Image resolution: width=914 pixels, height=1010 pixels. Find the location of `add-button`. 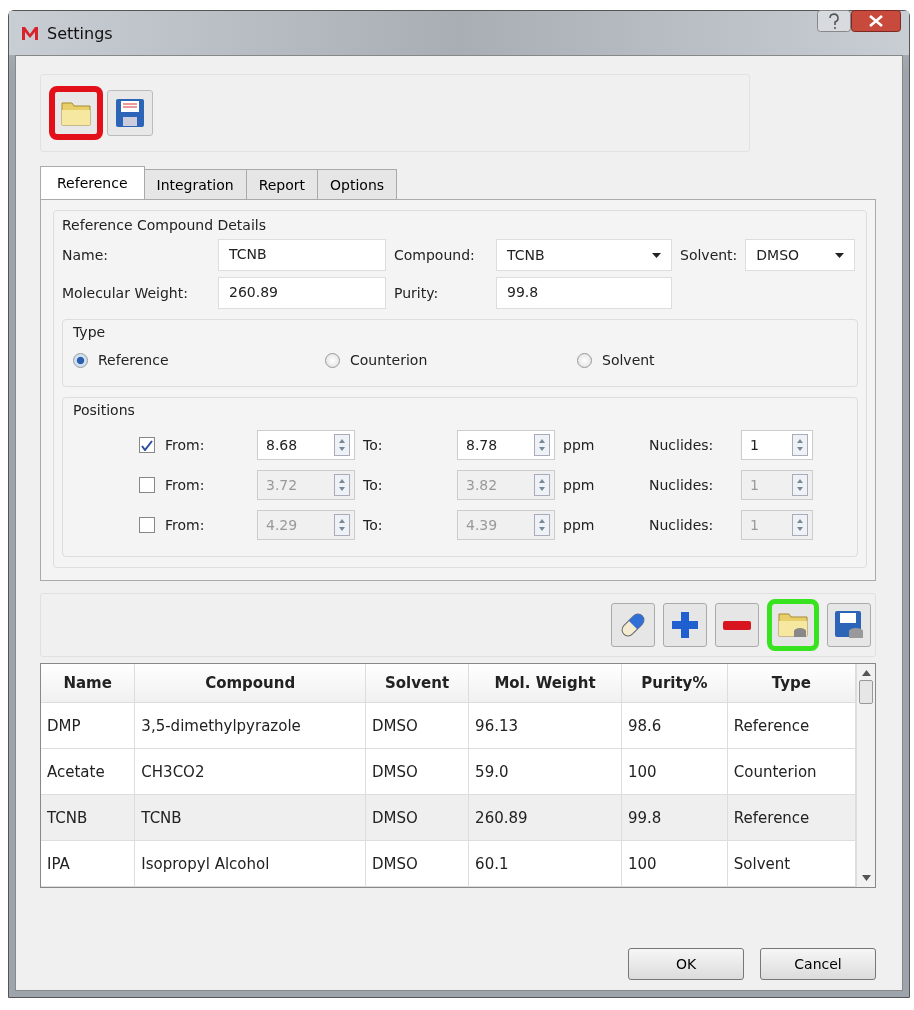

add-button is located at coordinates (685, 625).